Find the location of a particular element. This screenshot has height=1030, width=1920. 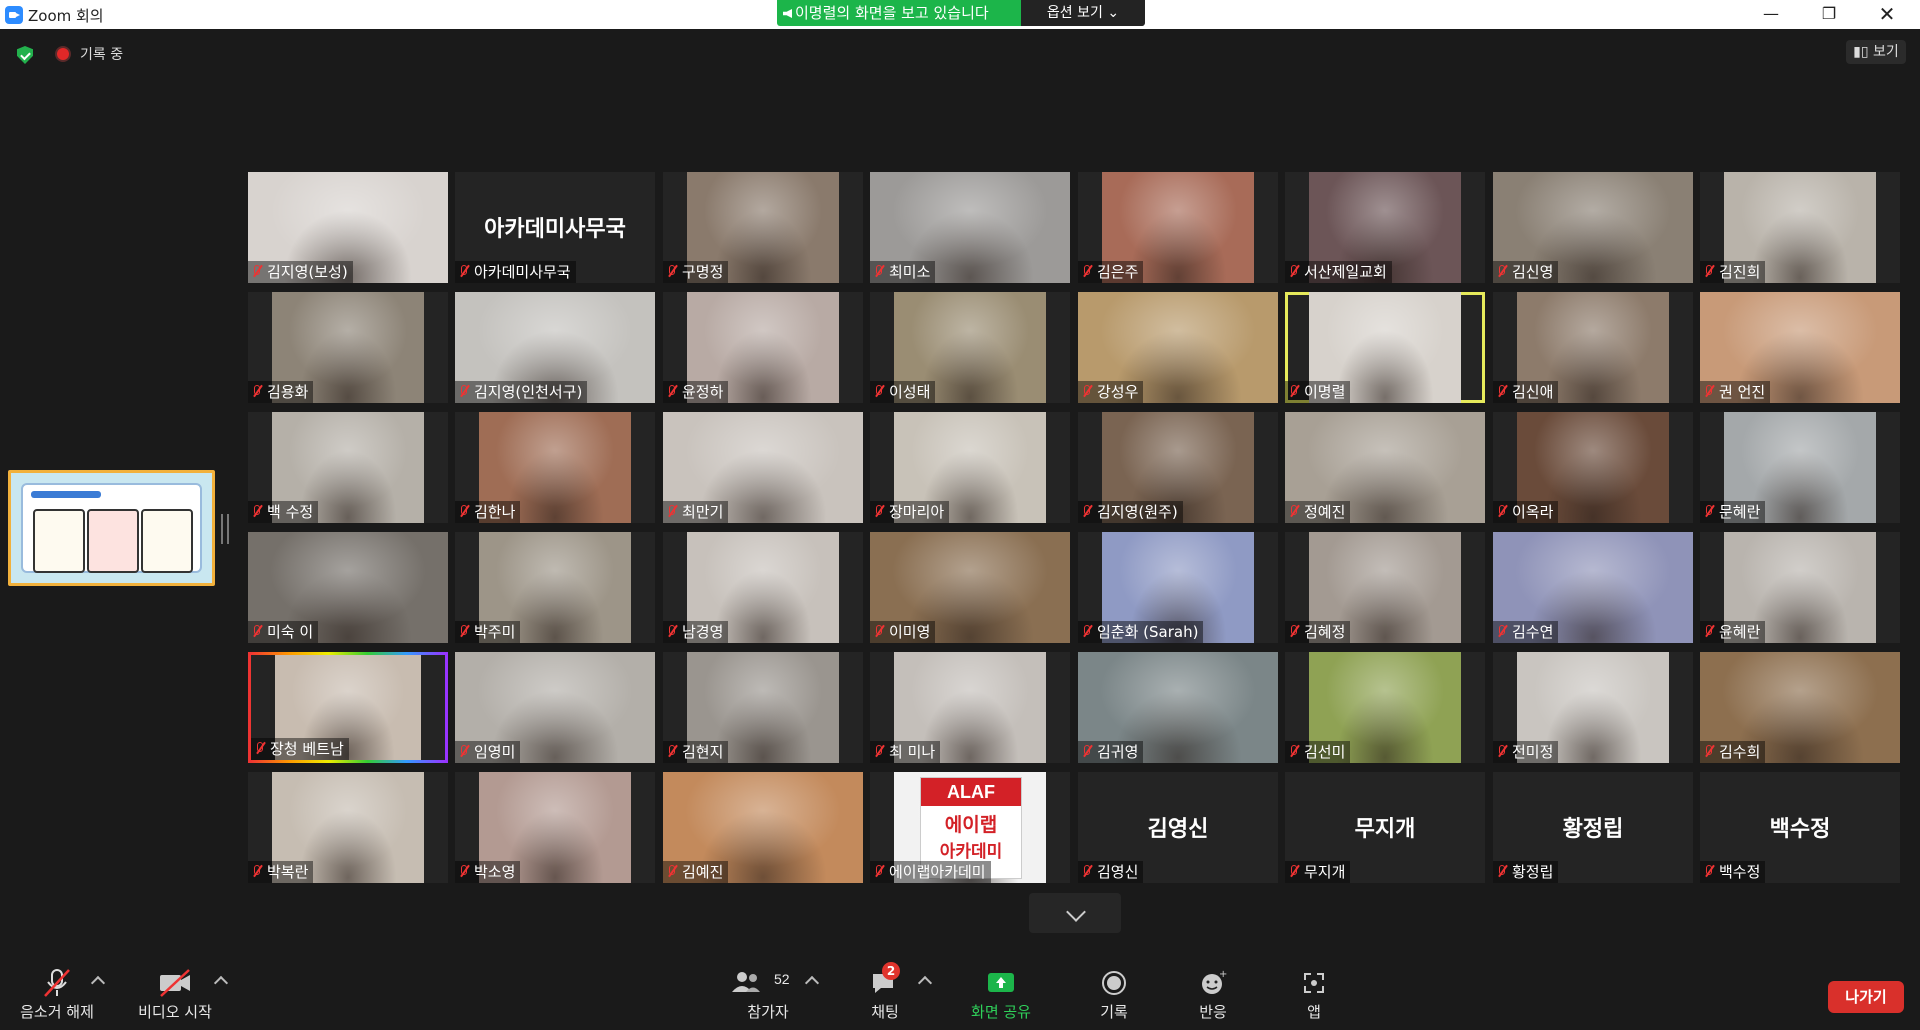

participant-name-label: 장마리아 is located at coordinates (910, 512).